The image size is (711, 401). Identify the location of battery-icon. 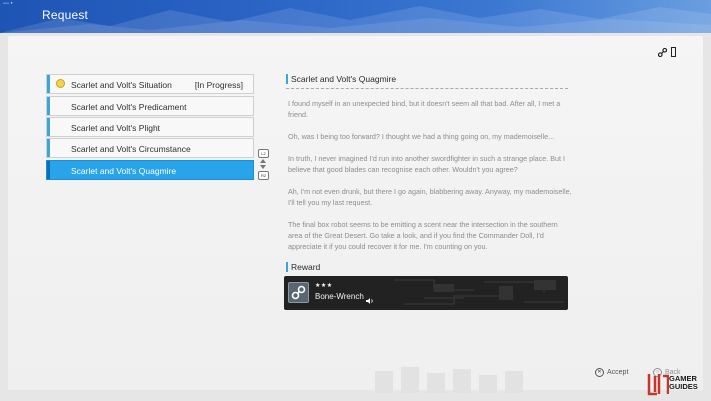
(673, 53).